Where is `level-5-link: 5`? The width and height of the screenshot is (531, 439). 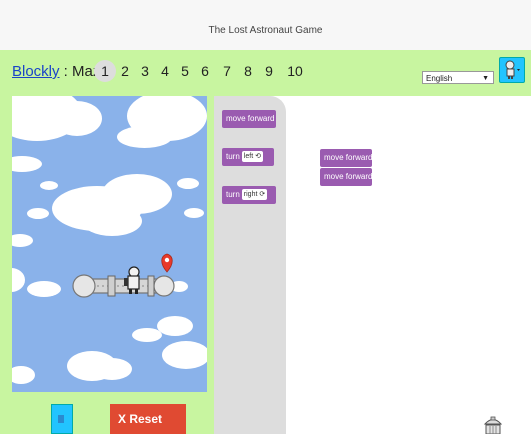
level-5-link: 5 is located at coordinates (185, 71).